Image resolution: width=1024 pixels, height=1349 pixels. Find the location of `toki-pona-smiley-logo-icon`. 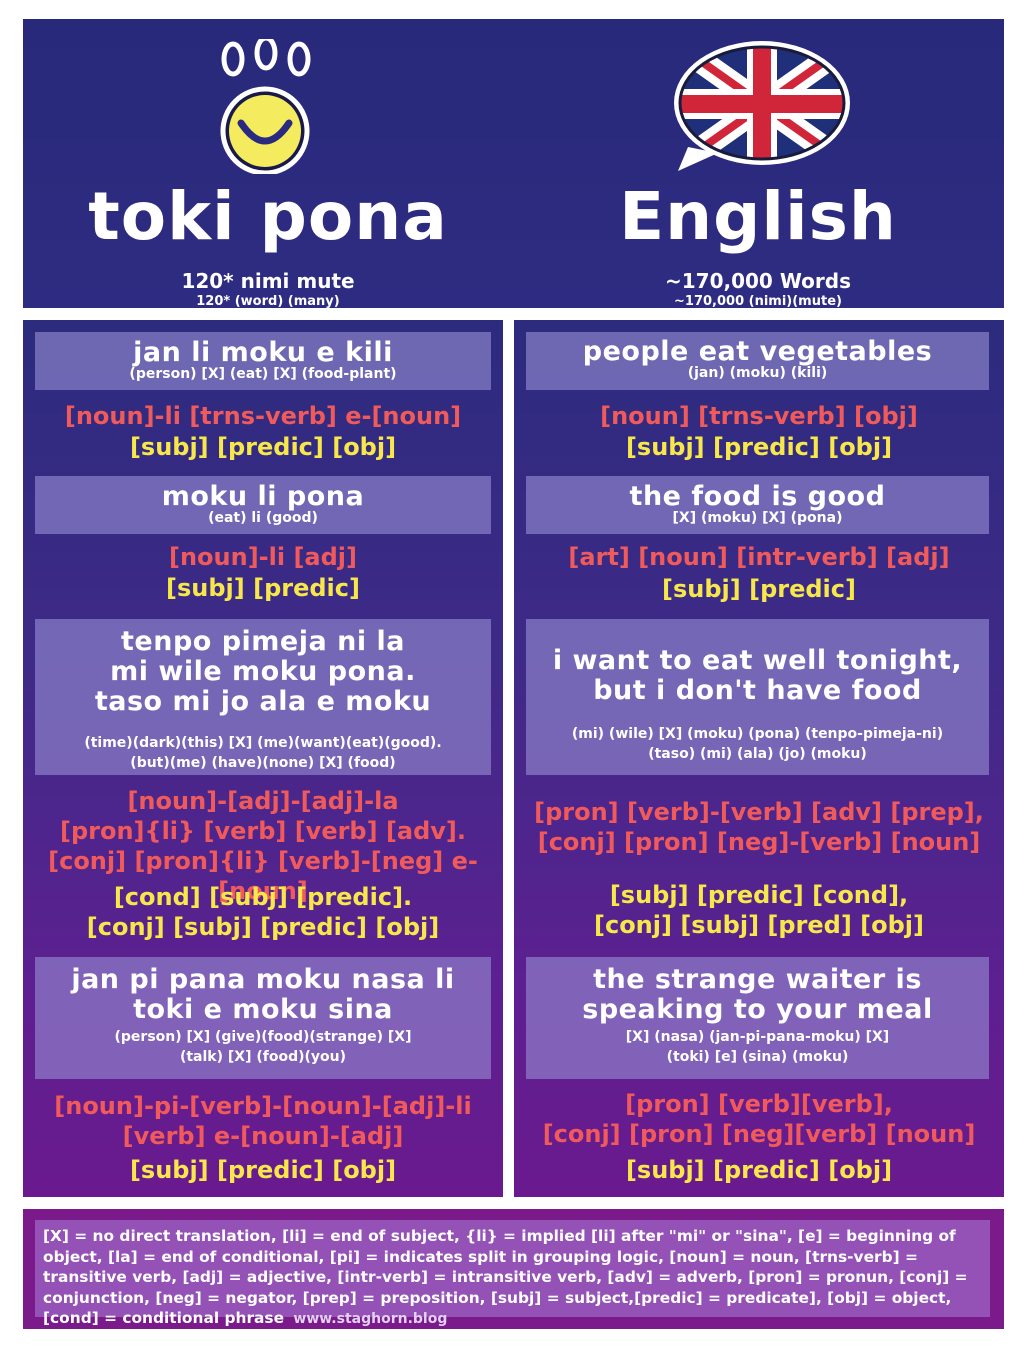

toki-pona-smiley-logo-icon is located at coordinates (265, 106).